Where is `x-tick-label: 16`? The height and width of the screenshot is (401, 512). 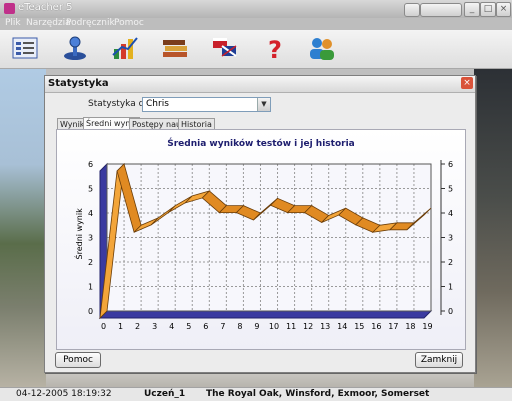
x-tick-label: 16 is located at coordinates (376, 326).